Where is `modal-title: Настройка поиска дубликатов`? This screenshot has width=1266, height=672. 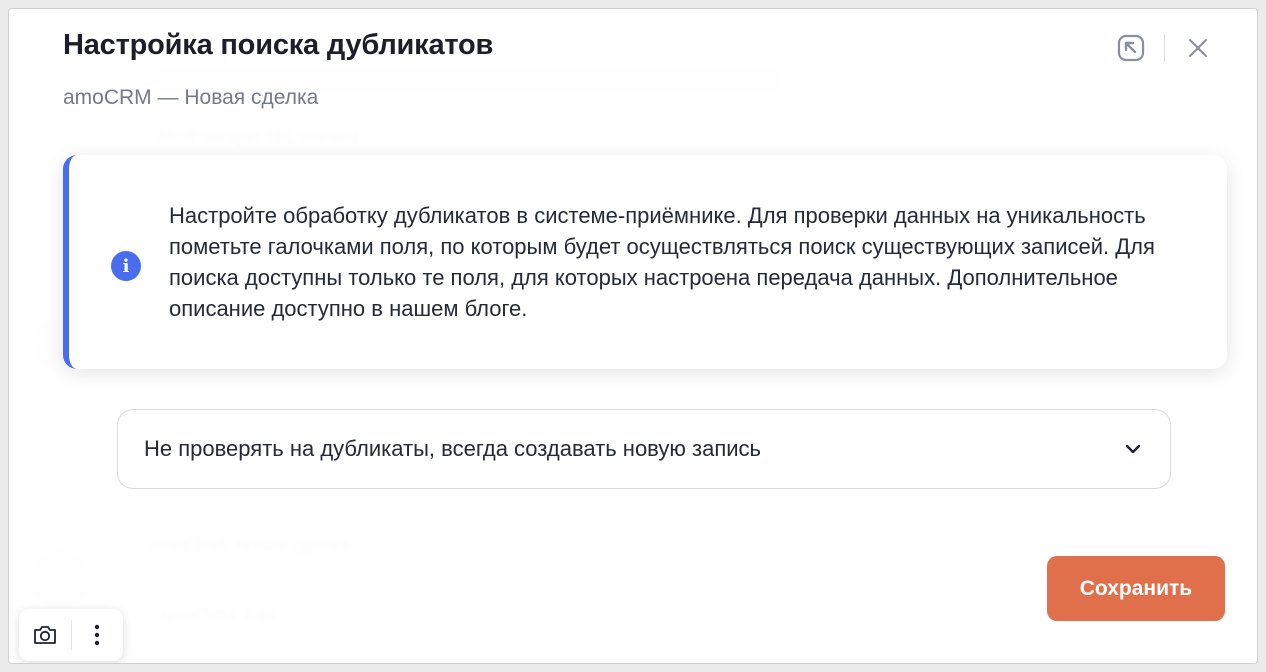
modal-title: Настройка поиска дубликатов is located at coordinates (278, 45).